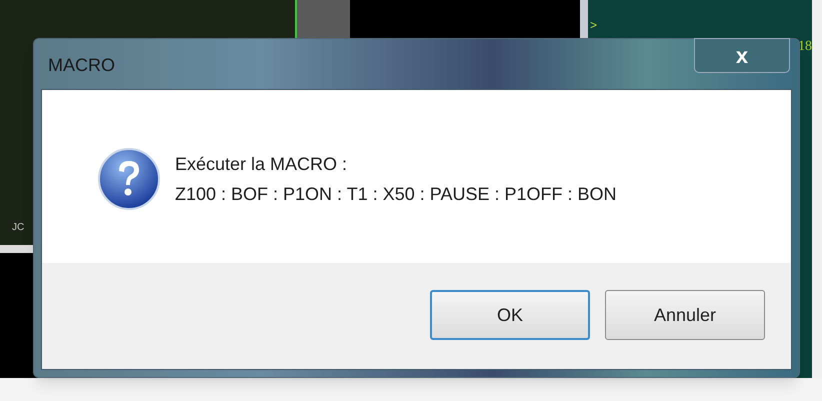 Image resolution: width=822 pixels, height=401 pixels. Describe the element at coordinates (742, 55) in the screenshot. I see `close-button: x` at that location.